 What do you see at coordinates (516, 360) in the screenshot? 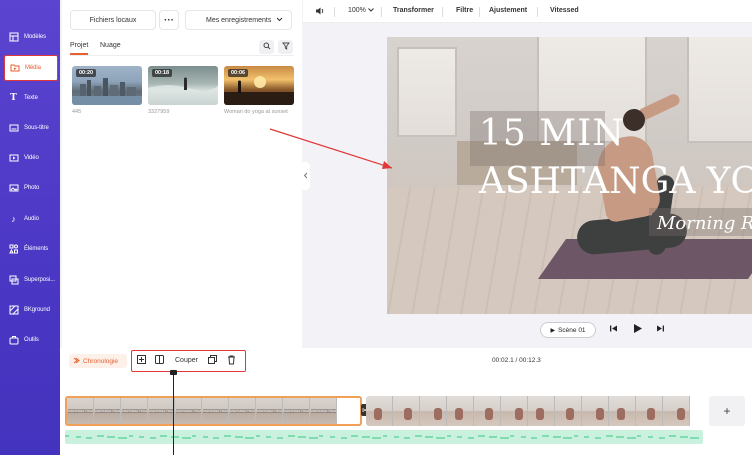
I see `timecode: 00:02.1 / 00:12.3` at bounding box center [516, 360].